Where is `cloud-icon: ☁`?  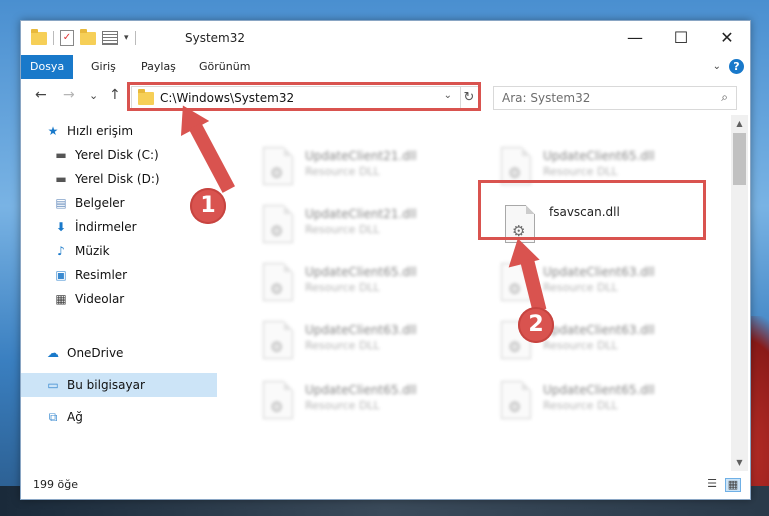 cloud-icon: ☁ is located at coordinates (53, 353).